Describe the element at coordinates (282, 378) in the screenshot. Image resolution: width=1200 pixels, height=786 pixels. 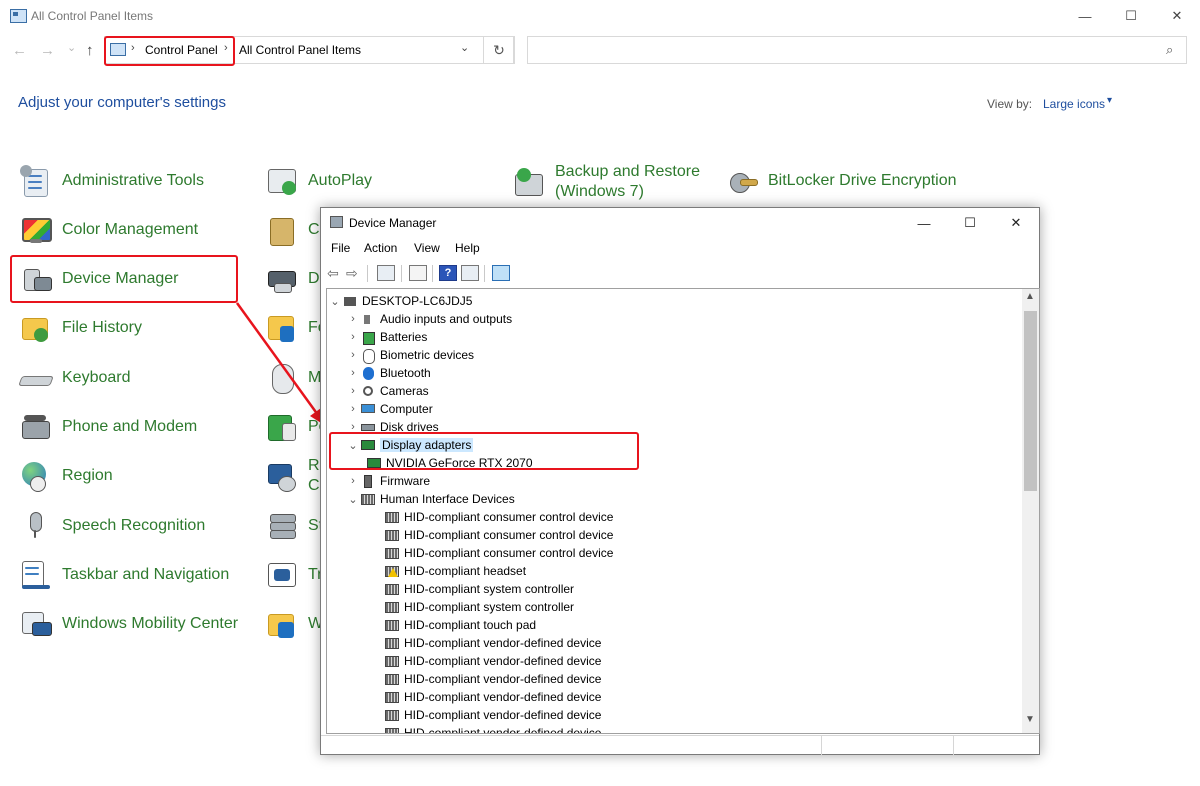
I see `mouse-icon` at that location.